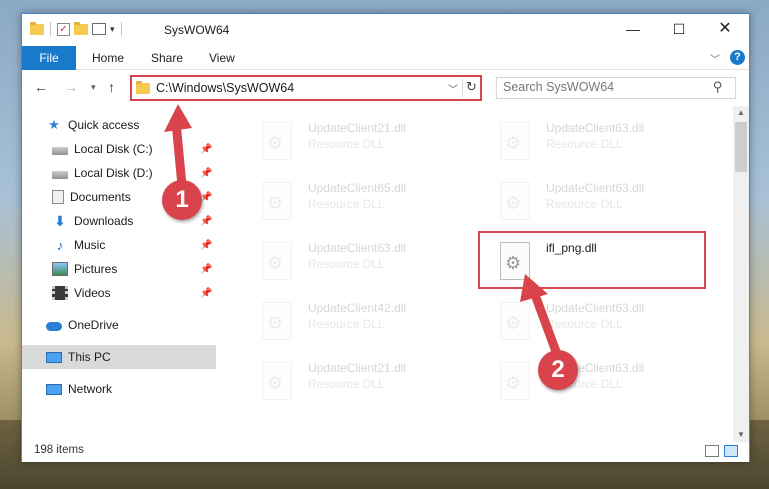 The width and height of the screenshot is (769, 489). What do you see at coordinates (182, 200) in the screenshot?
I see `step-1-badge: 1` at bounding box center [182, 200].